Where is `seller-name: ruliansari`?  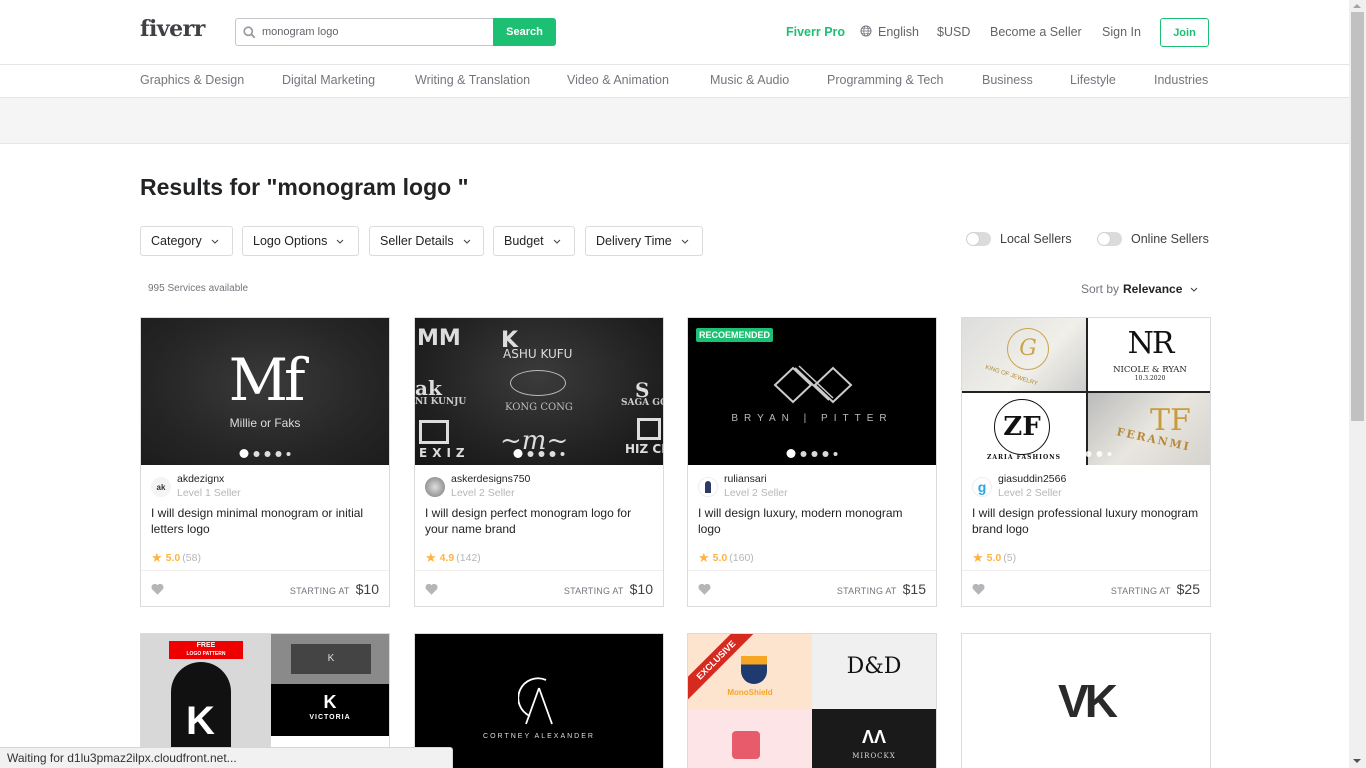 seller-name: ruliansari is located at coordinates (756, 479).